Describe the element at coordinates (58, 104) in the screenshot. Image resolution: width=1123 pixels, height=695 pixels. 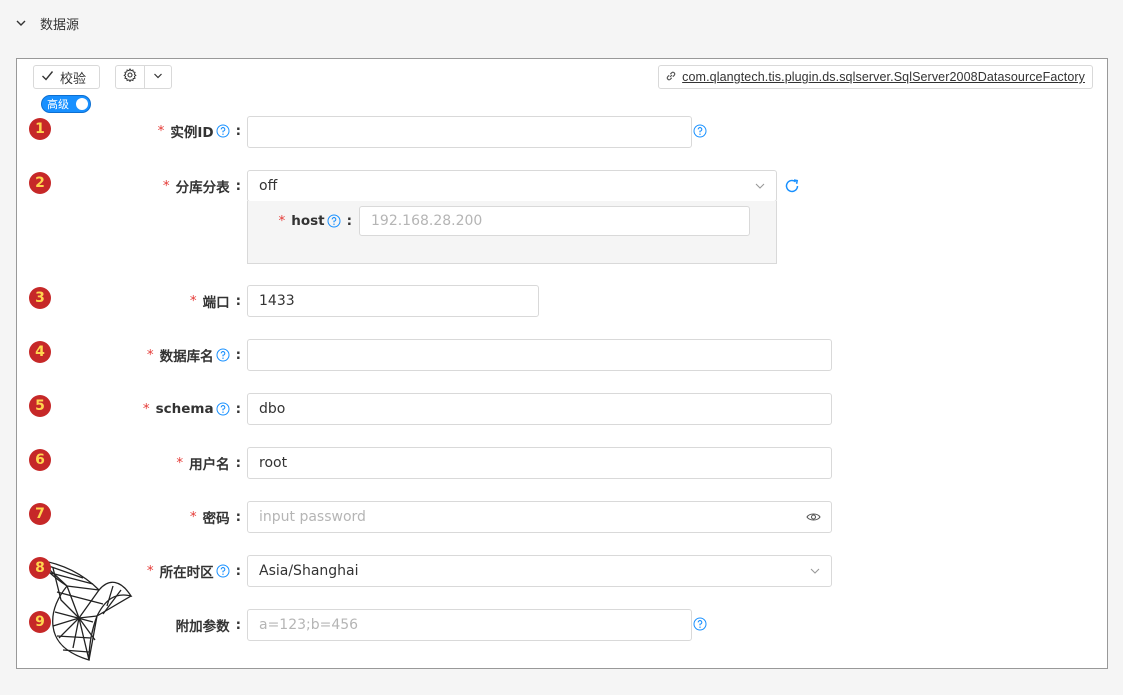
I see `advanced-toggle-label: 高级` at that location.